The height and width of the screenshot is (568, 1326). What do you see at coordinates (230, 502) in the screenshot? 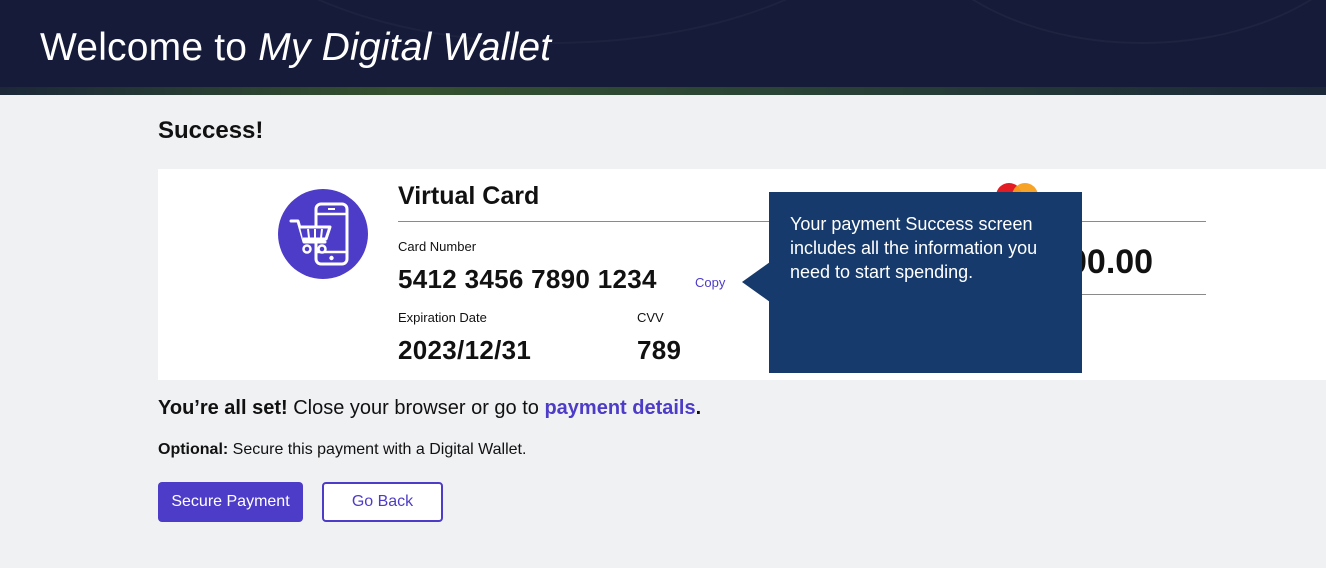
I see `secure-payment-button: Secure Payment` at bounding box center [230, 502].